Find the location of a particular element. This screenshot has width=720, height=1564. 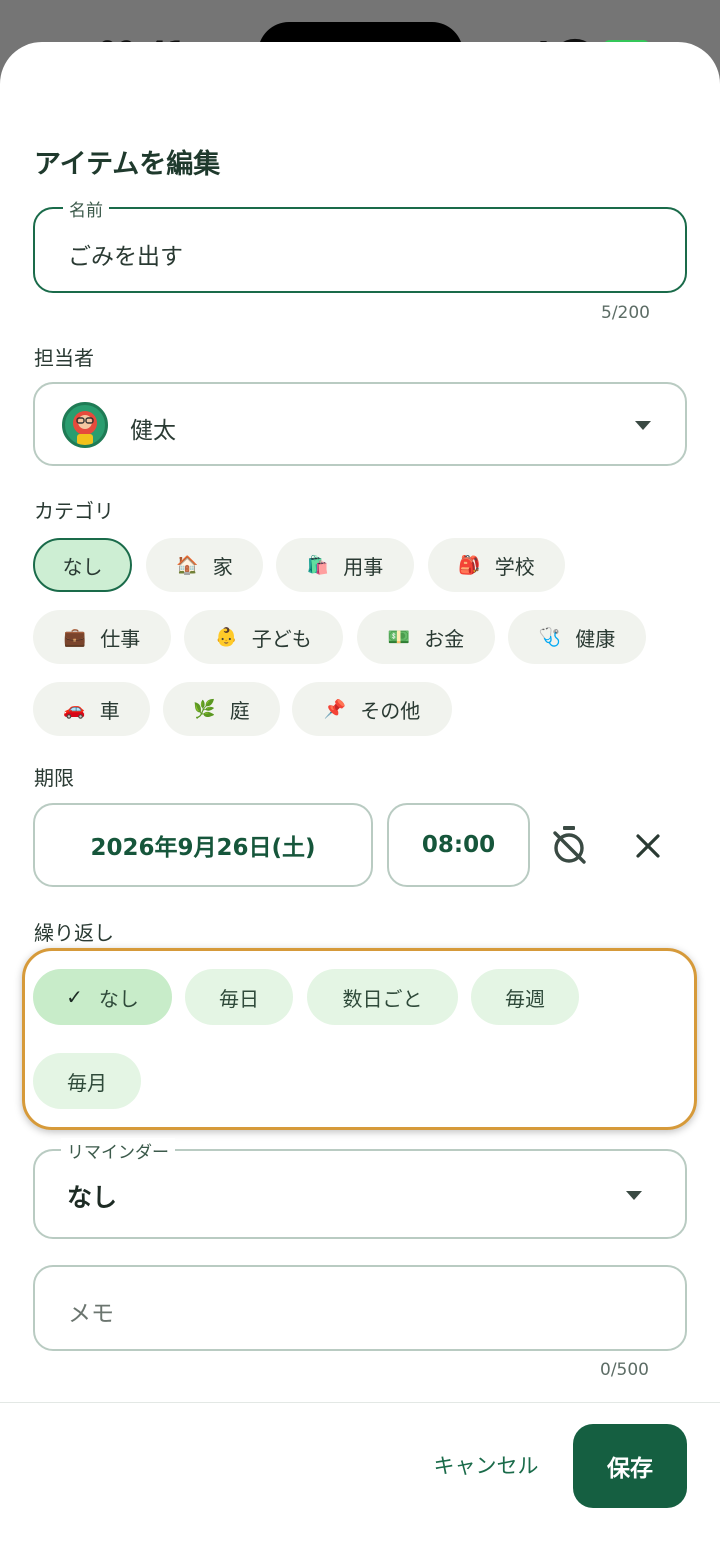

category-chip-home: 🏠 家 is located at coordinates (204, 565).